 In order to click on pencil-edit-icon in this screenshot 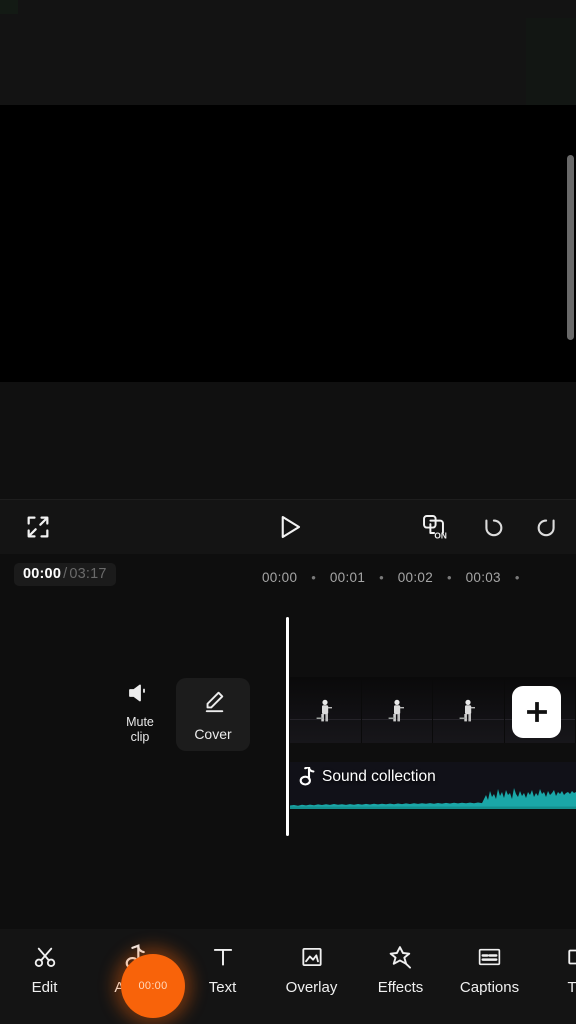, I will do `click(213, 704)`.